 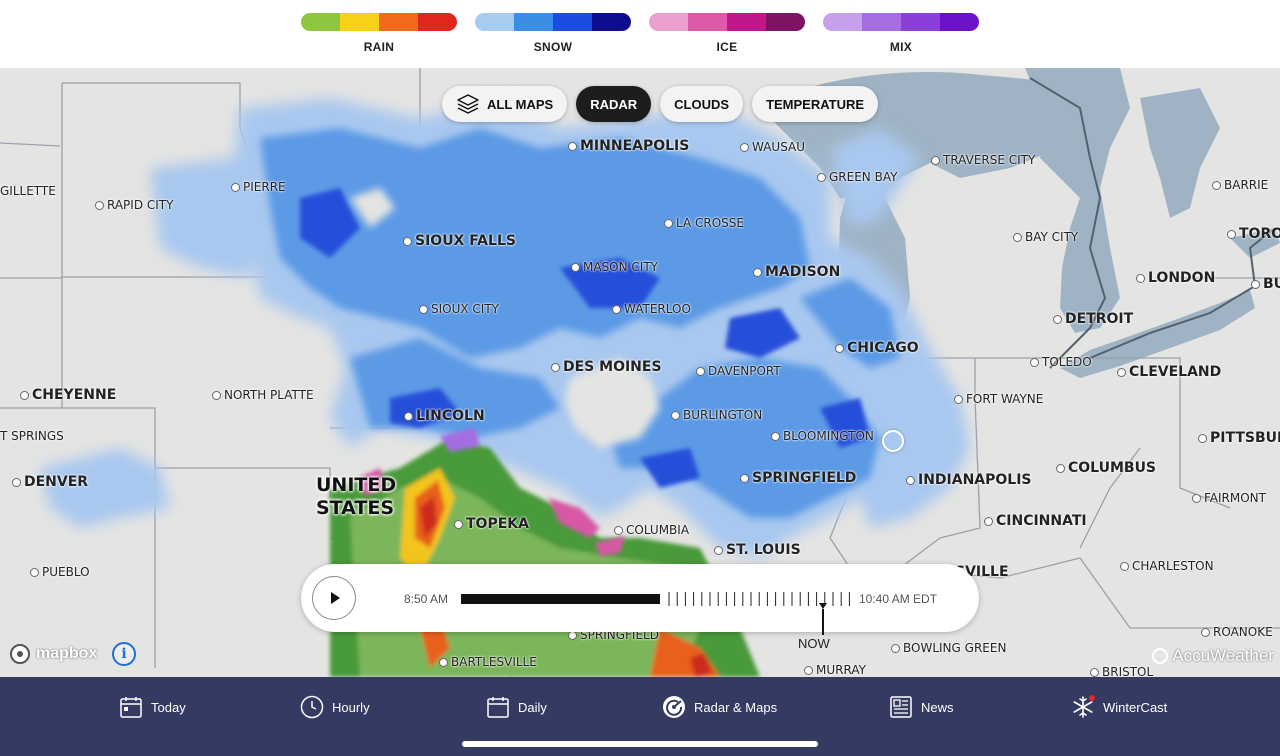 What do you see at coordinates (335, 707) in the screenshot?
I see `nav-hourly: Hourly` at bounding box center [335, 707].